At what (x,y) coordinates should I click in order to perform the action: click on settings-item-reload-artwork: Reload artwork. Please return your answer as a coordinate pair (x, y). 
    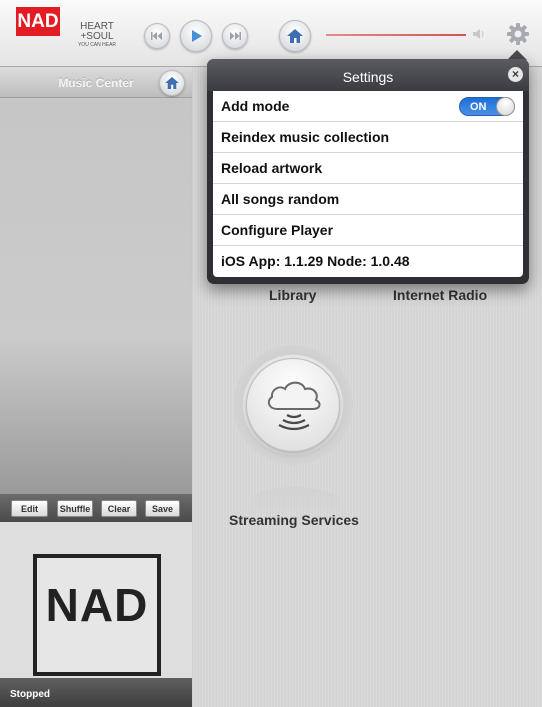
    Looking at the image, I should click on (368, 168).